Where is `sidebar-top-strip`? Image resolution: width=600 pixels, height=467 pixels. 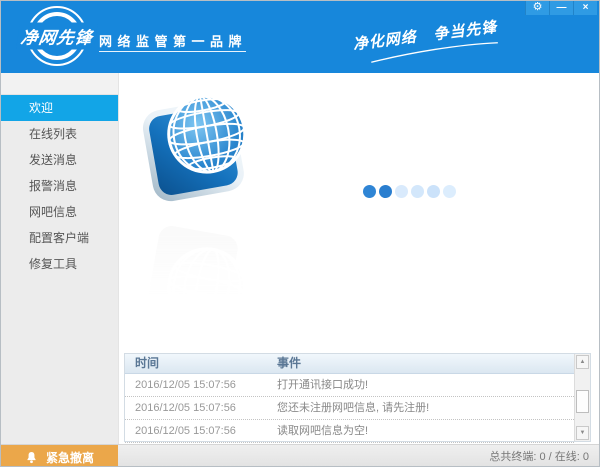 sidebar-top-strip is located at coordinates (59, 84).